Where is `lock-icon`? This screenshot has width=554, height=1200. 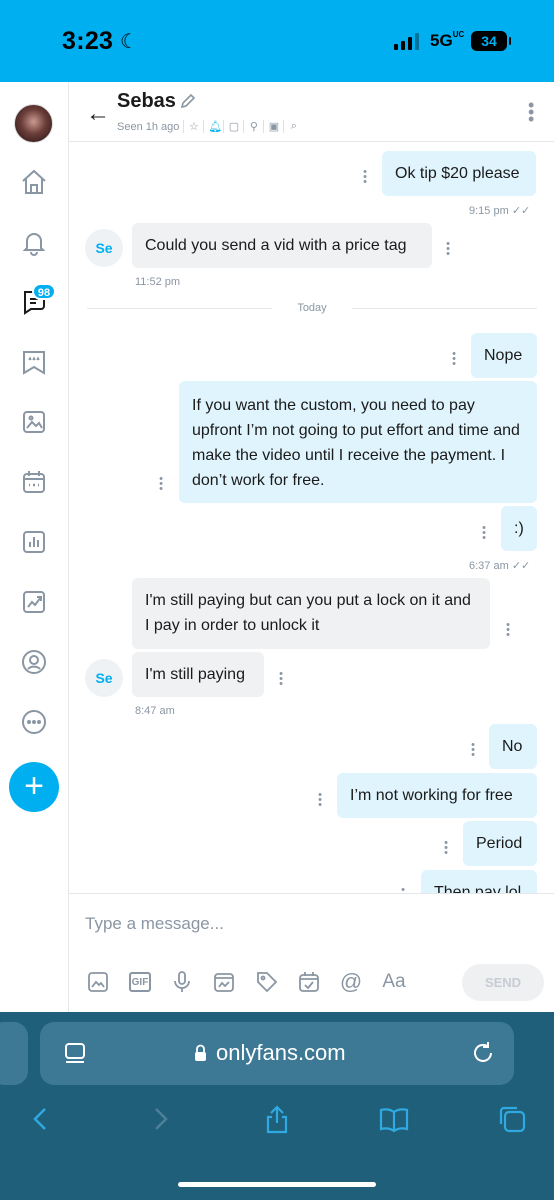 lock-icon is located at coordinates (200, 1053).